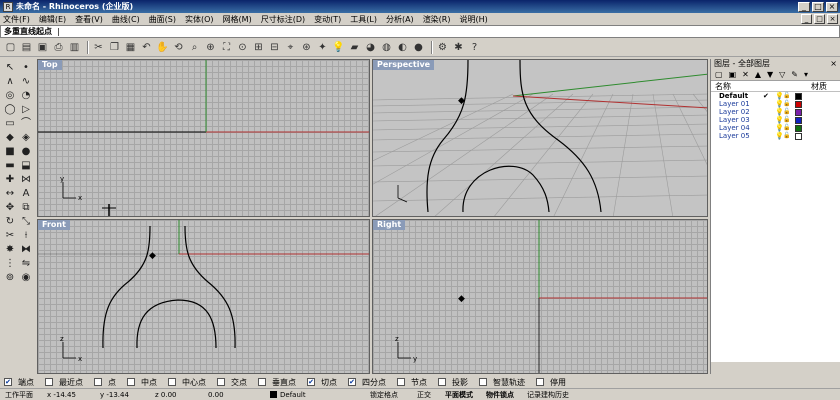 The height and width of the screenshot is (400, 840). I want to click on osnap-option: 点, so click(105, 382).